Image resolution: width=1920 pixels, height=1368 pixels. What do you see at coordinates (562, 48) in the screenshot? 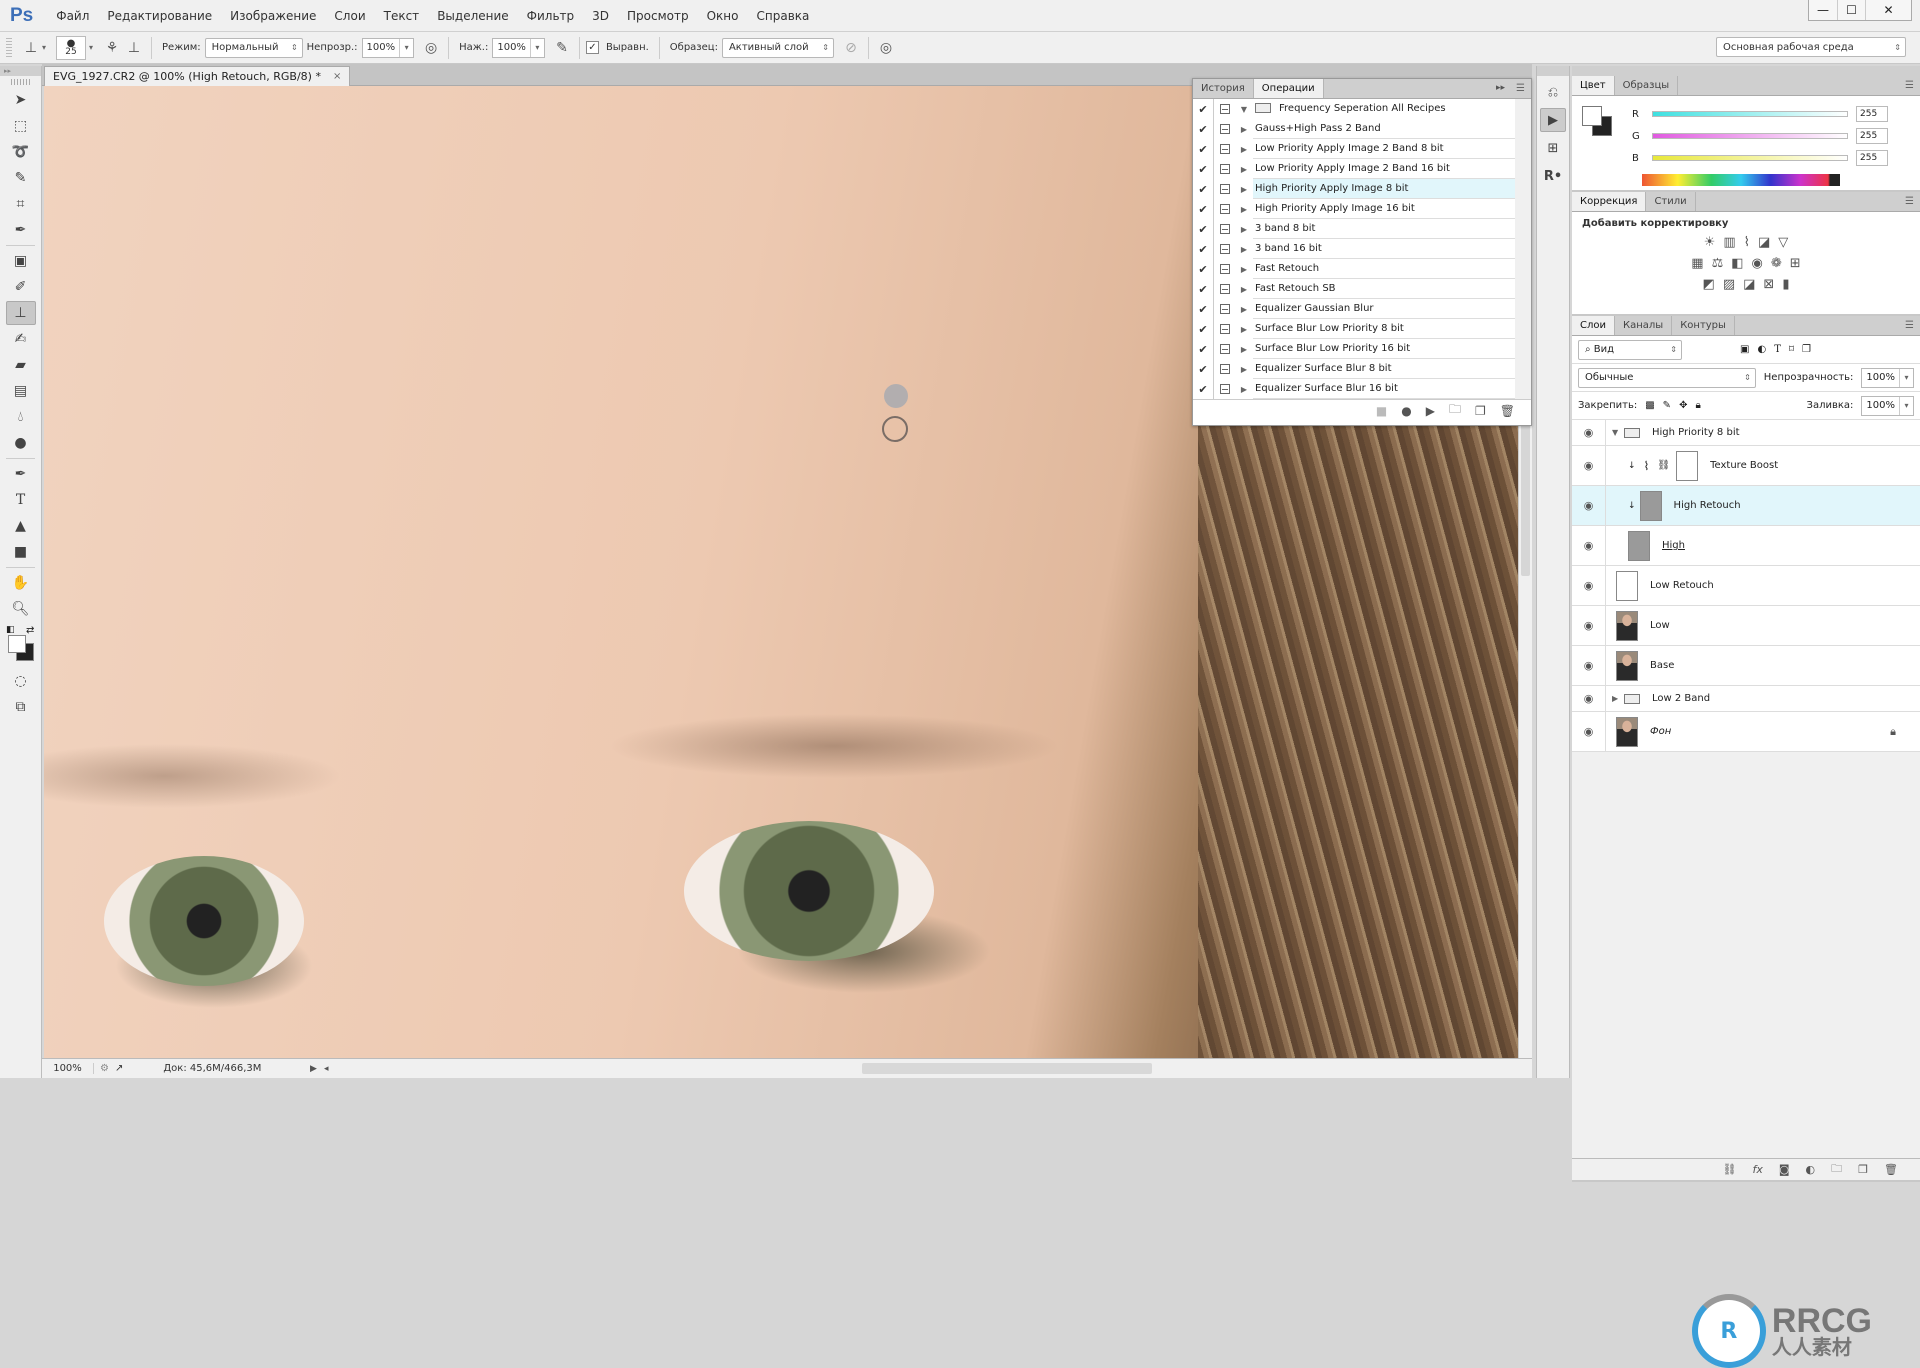
I see `airbrush-icon: ✎` at bounding box center [562, 48].